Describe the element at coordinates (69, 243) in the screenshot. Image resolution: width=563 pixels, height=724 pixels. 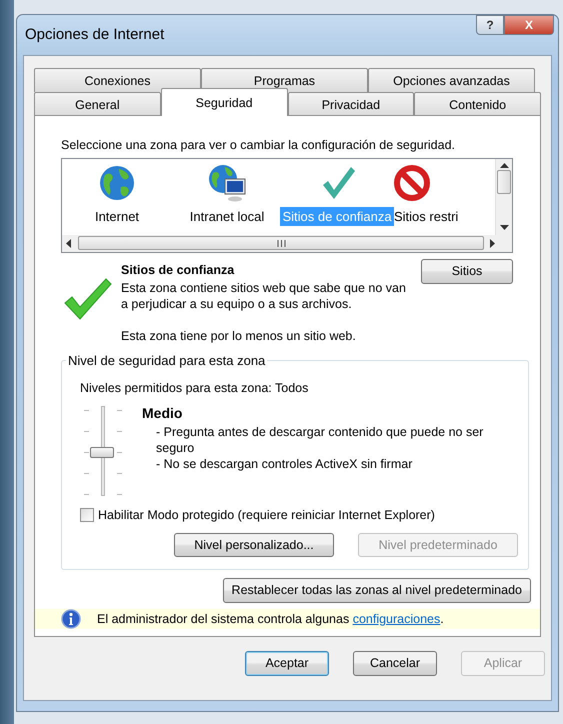
I see `left-arrow-icon` at that location.